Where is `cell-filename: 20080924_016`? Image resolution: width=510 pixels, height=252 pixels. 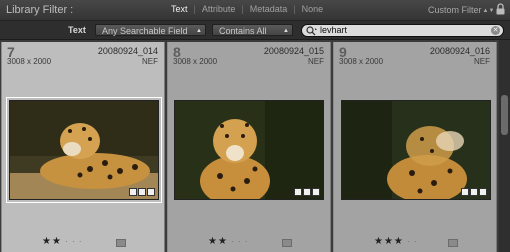 cell-filename: 20080924_016 is located at coordinates (459, 51).